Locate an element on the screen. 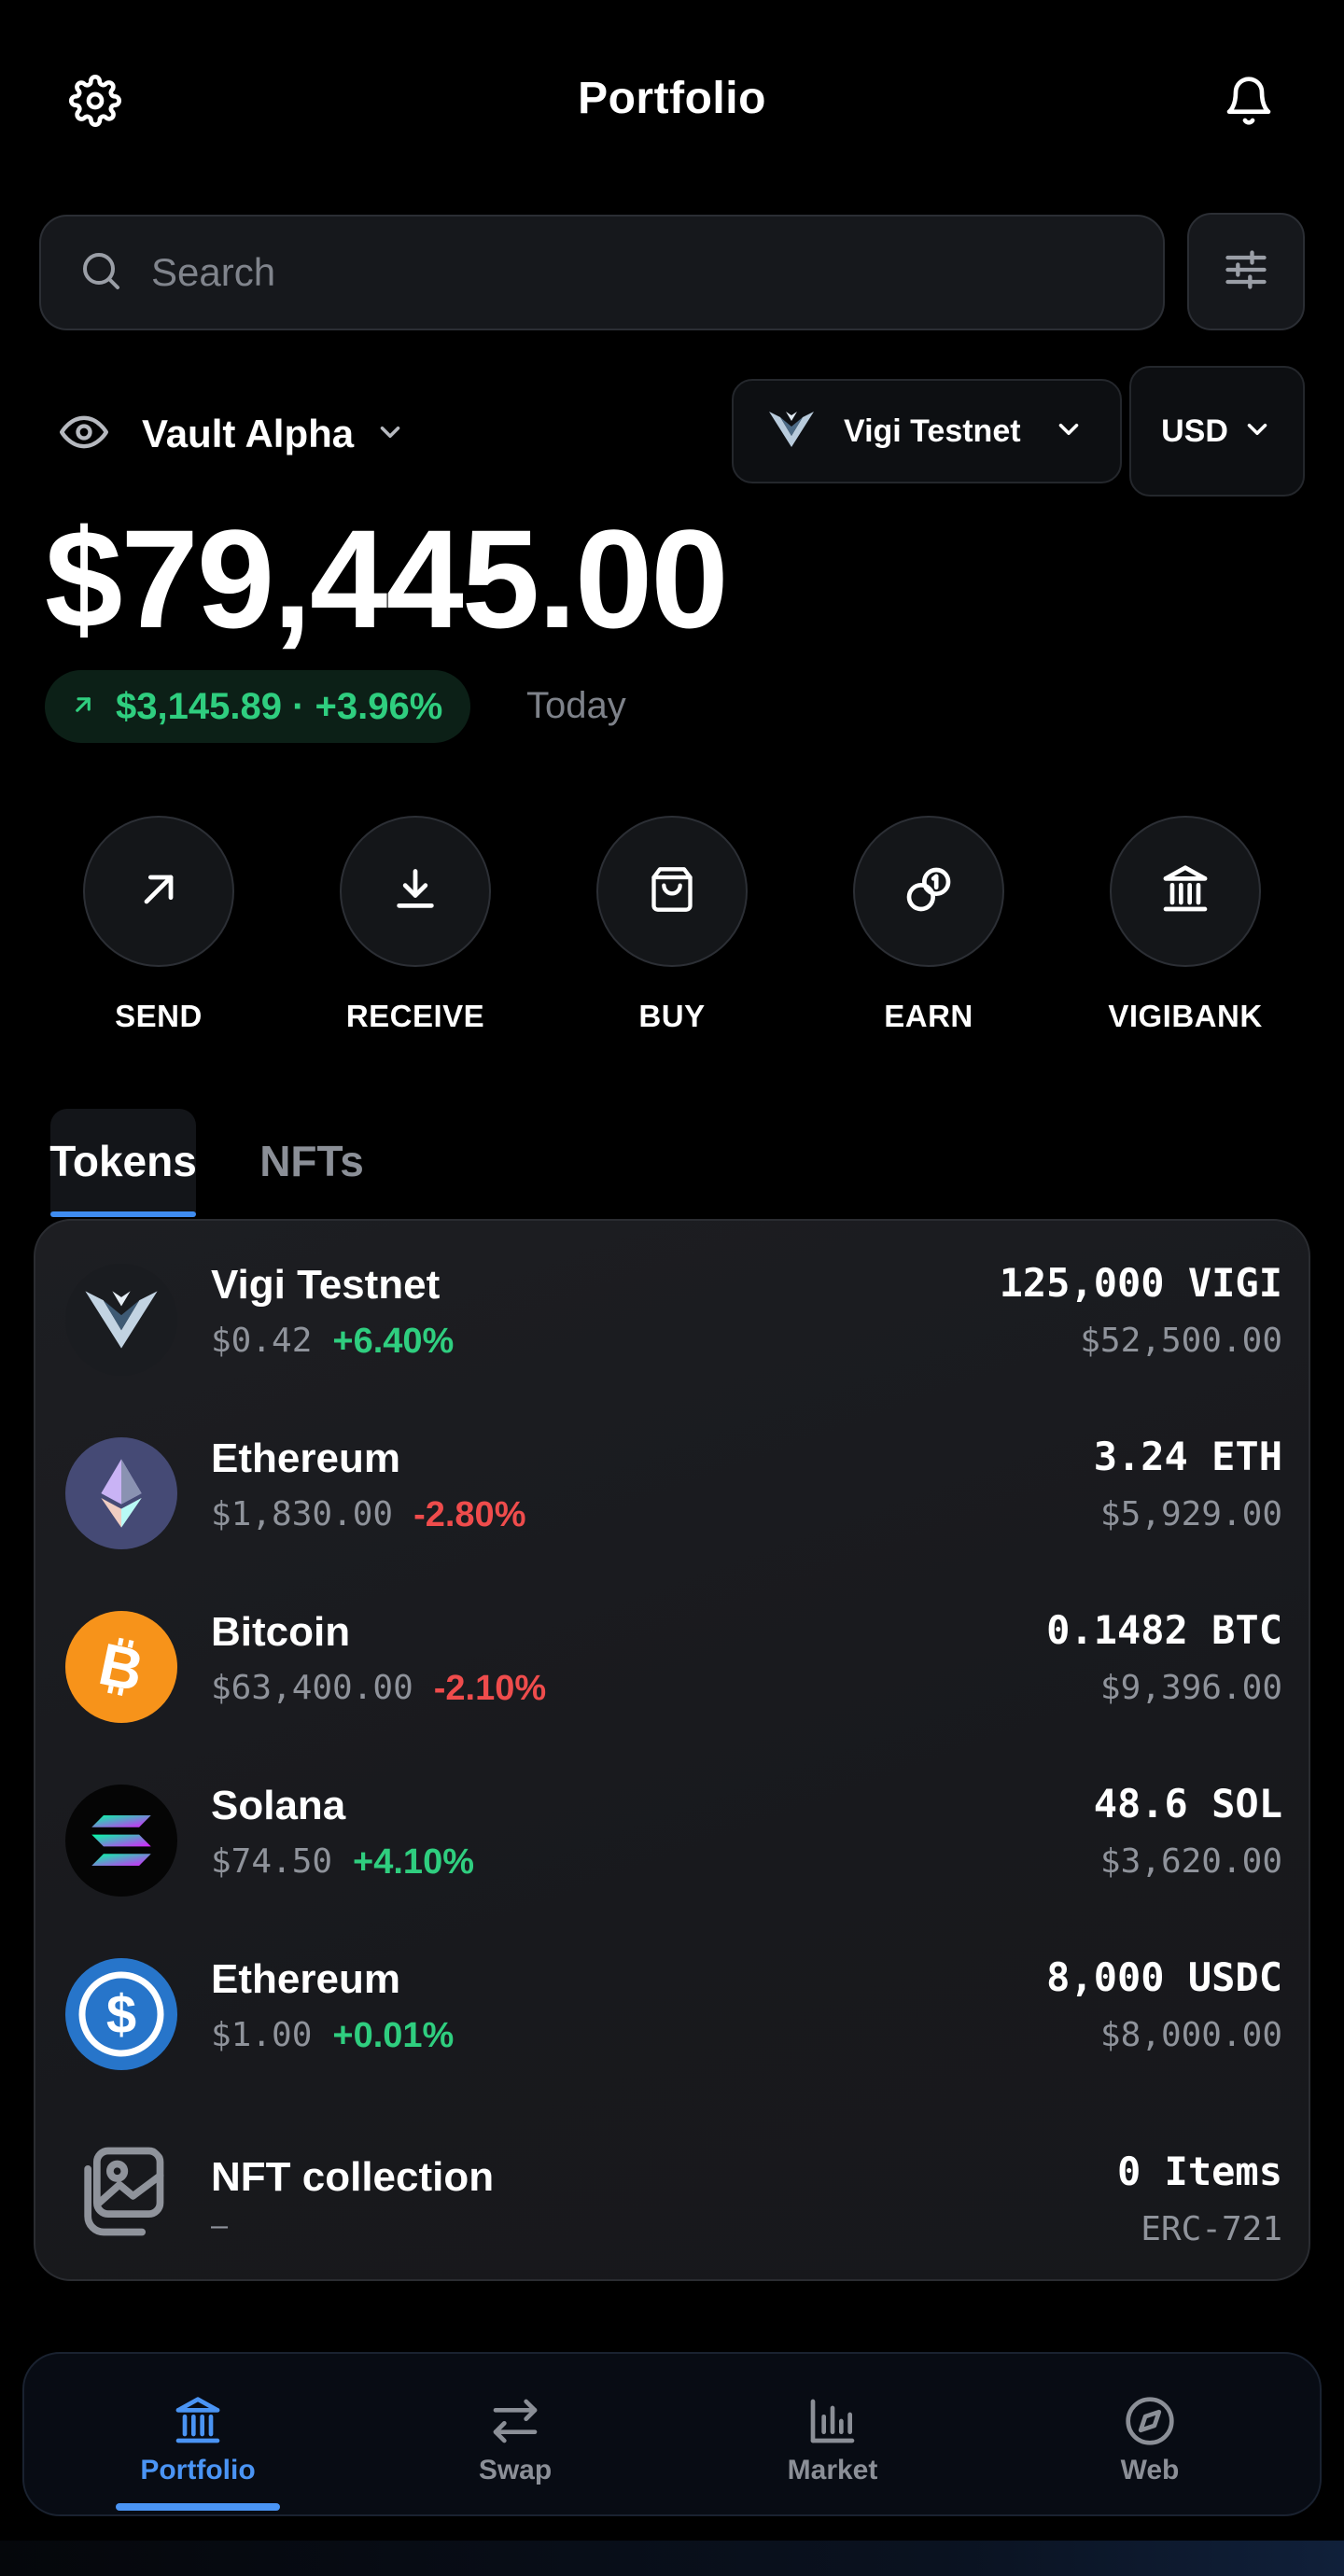 Image resolution: width=1344 pixels, height=2576 pixels. token-change: +4.10% is located at coordinates (413, 1862).